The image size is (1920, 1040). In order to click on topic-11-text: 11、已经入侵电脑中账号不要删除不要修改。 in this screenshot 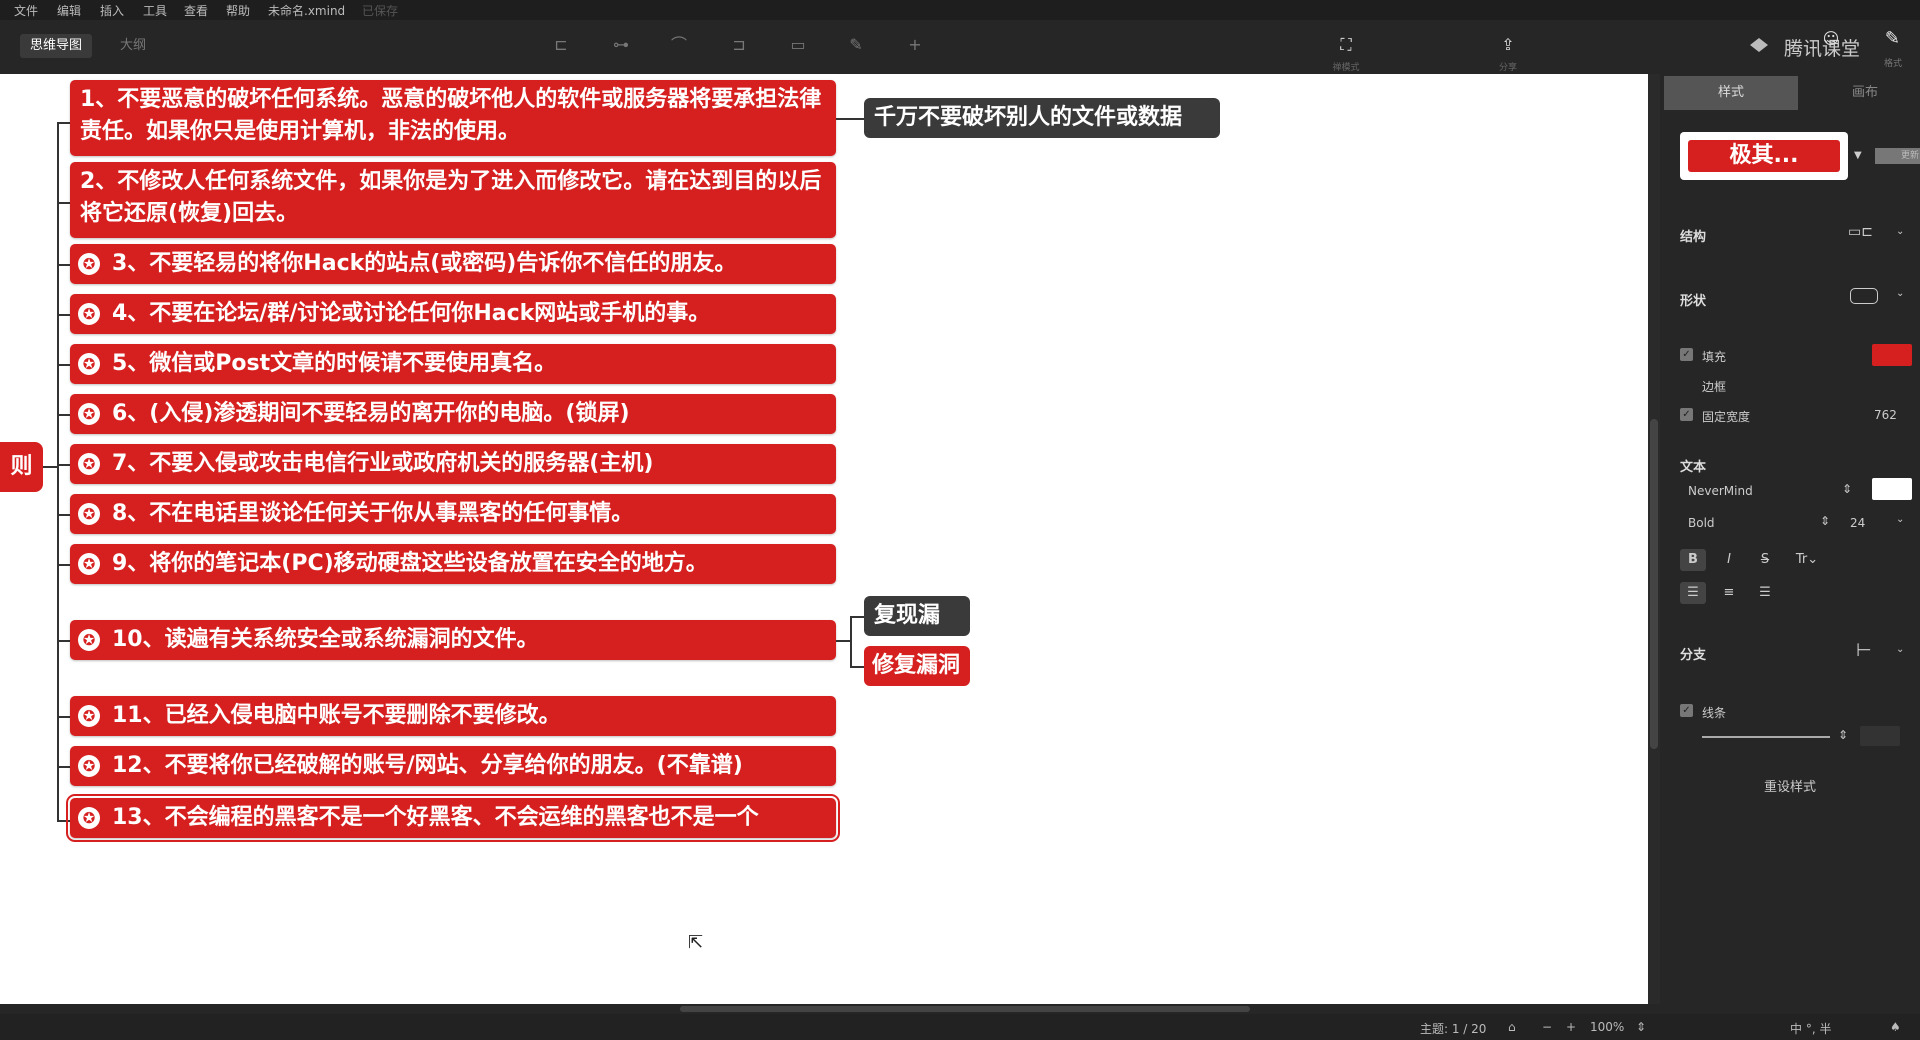, I will do `click(336, 715)`.